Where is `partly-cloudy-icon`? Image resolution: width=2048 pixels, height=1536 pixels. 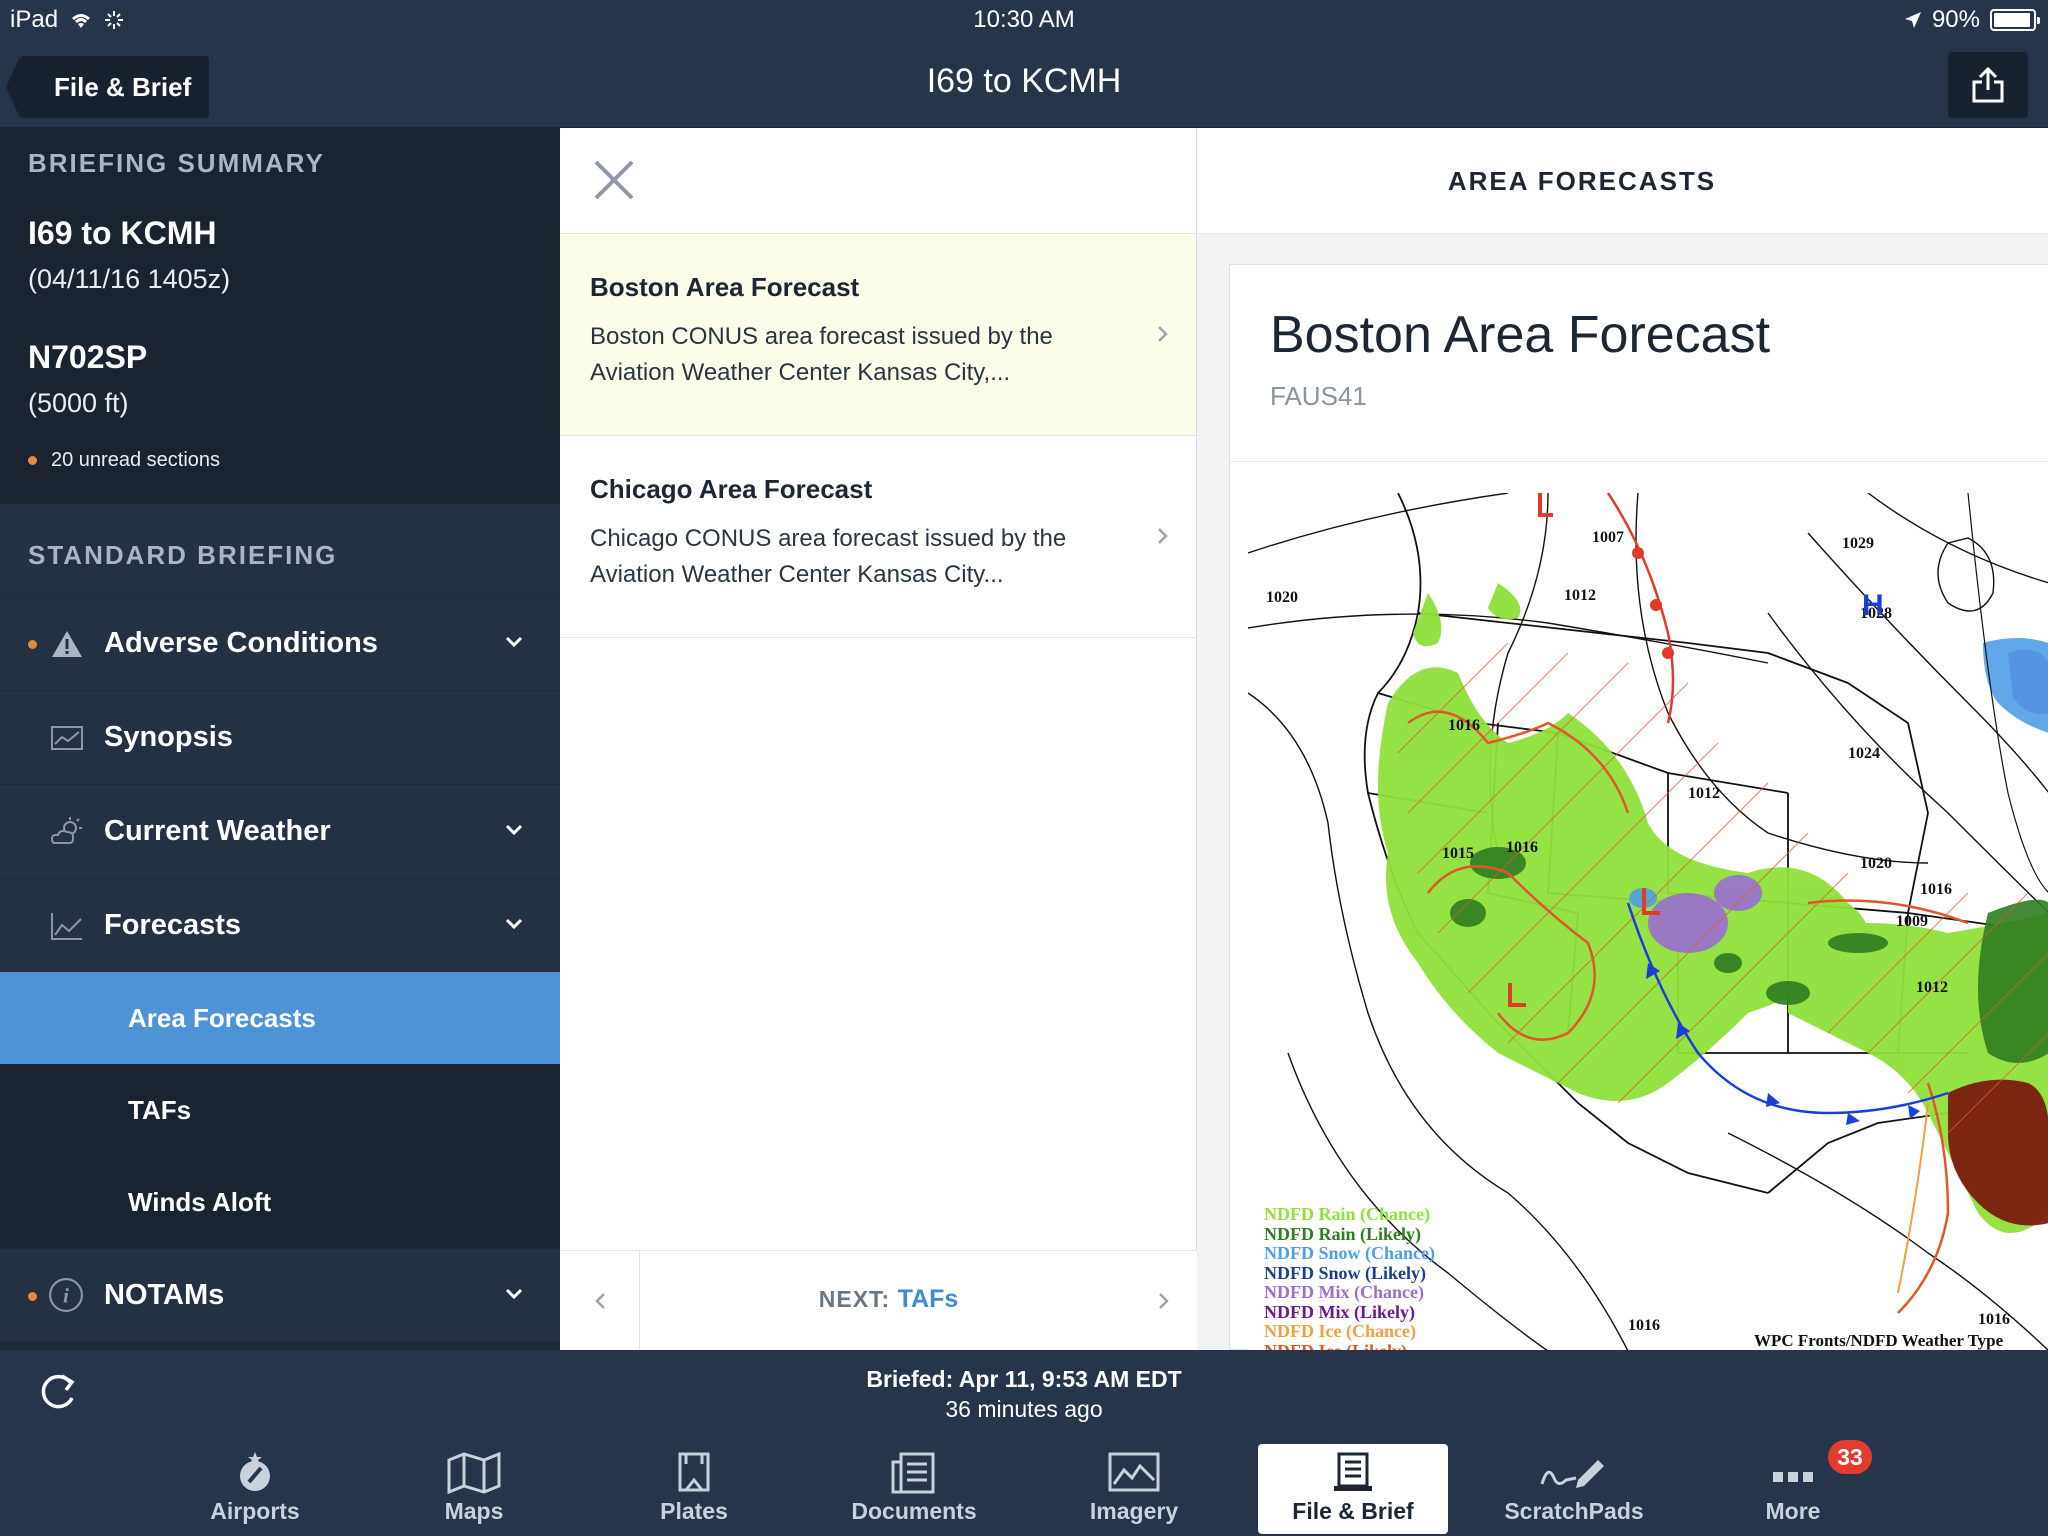 partly-cloudy-icon is located at coordinates (66, 830).